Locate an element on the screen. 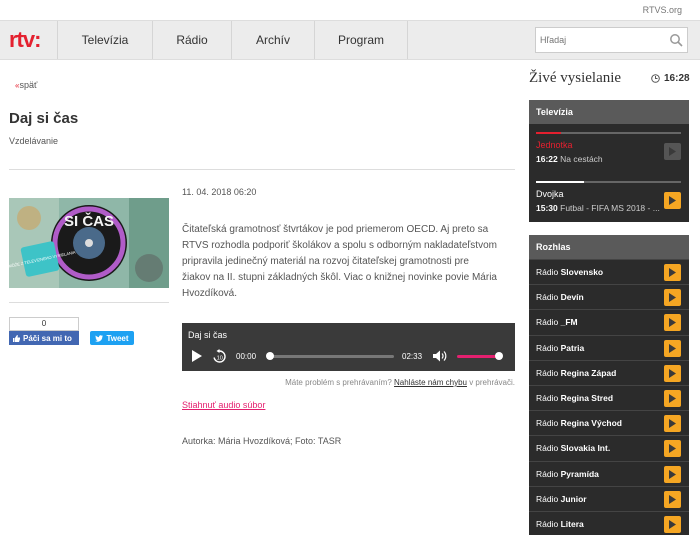 This screenshot has height=547, width=700. top-strip: RTVS.org is located at coordinates (350, 10).